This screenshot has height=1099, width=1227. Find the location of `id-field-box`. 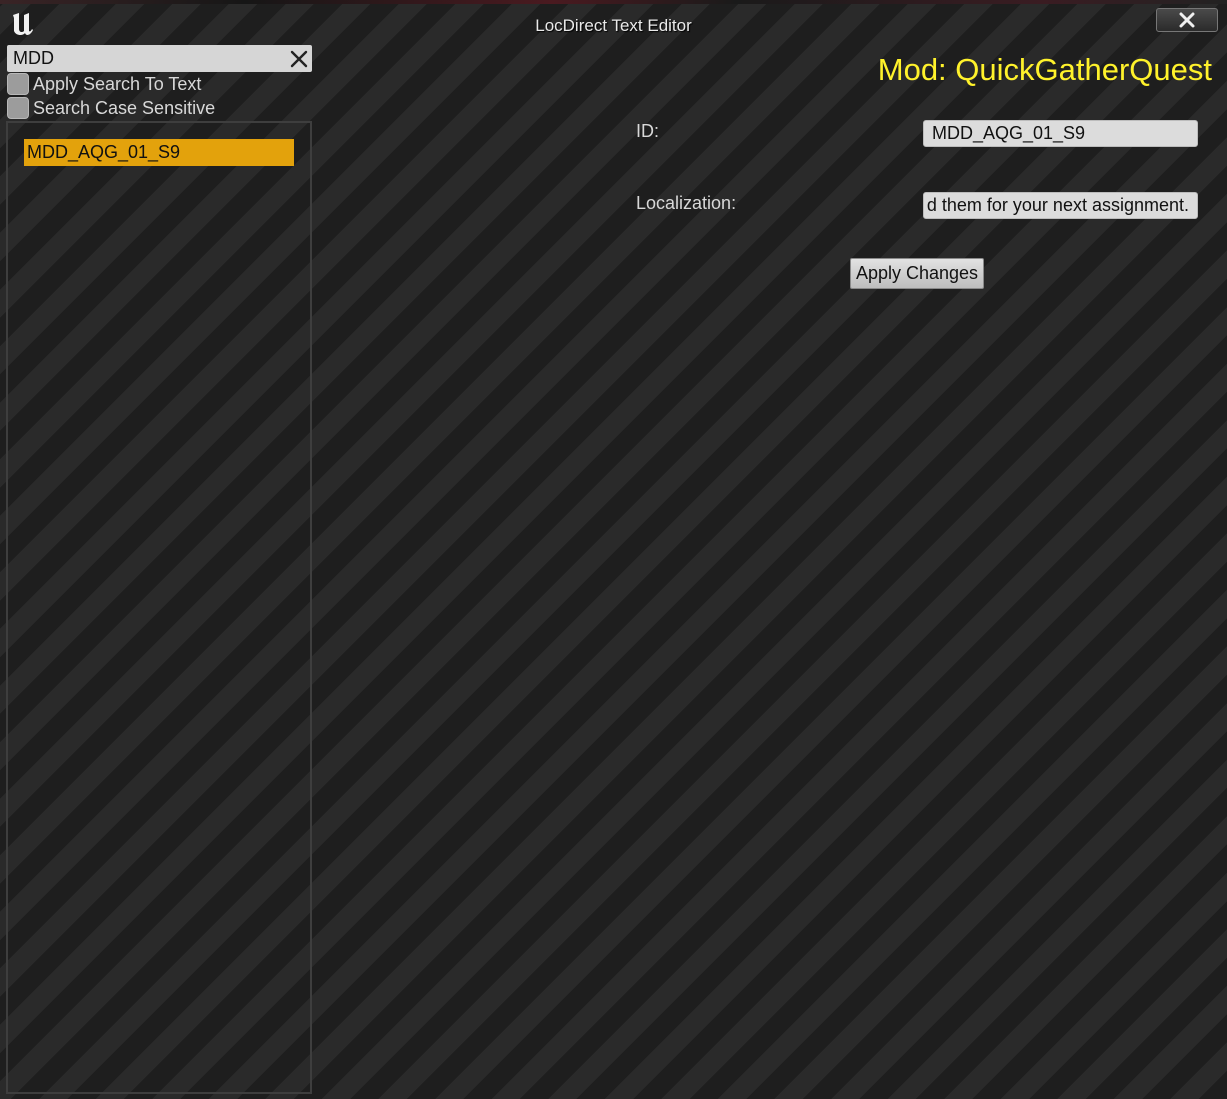

id-field-box is located at coordinates (1060, 133).